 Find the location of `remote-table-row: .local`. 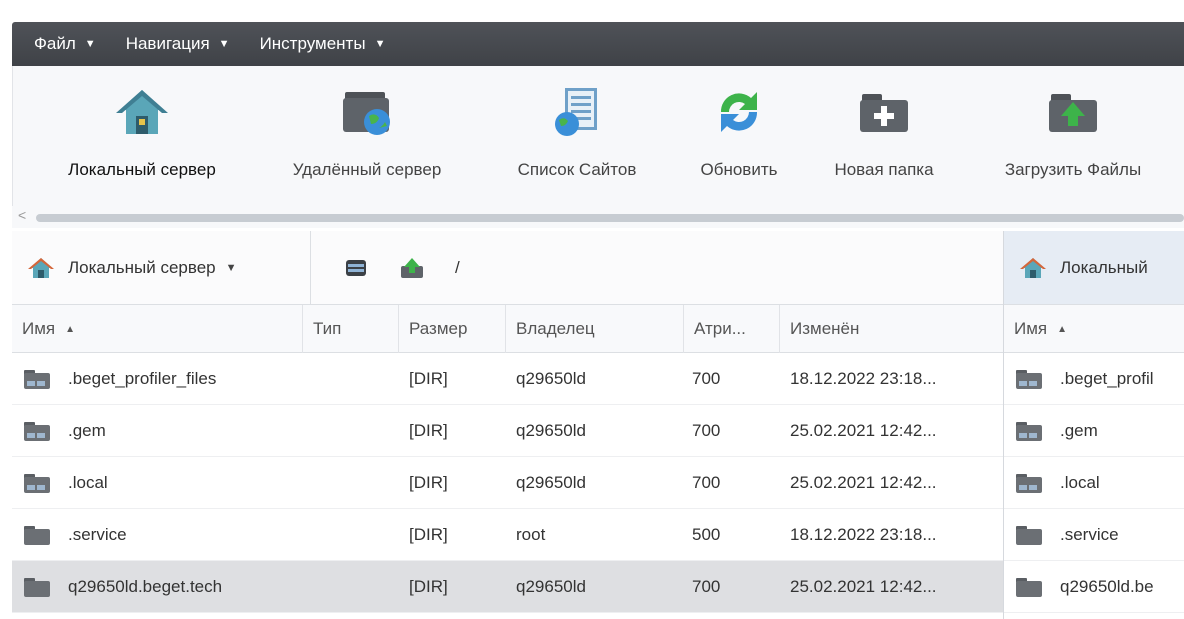

remote-table-row: .local is located at coordinates (1094, 483).